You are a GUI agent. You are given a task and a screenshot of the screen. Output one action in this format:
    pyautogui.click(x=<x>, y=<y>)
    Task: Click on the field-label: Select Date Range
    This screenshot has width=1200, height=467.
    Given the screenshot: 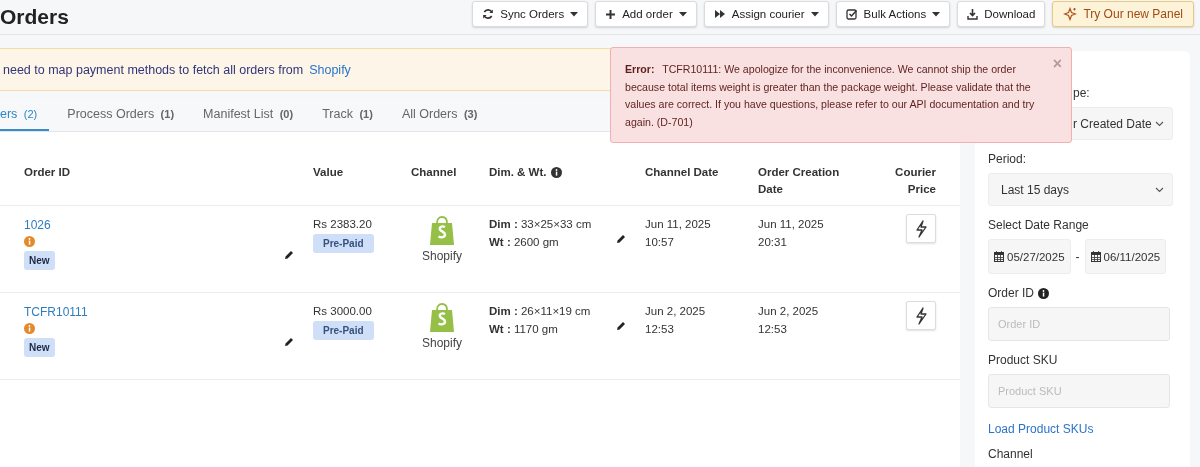 What is the action you would take?
    pyautogui.click(x=1038, y=225)
    